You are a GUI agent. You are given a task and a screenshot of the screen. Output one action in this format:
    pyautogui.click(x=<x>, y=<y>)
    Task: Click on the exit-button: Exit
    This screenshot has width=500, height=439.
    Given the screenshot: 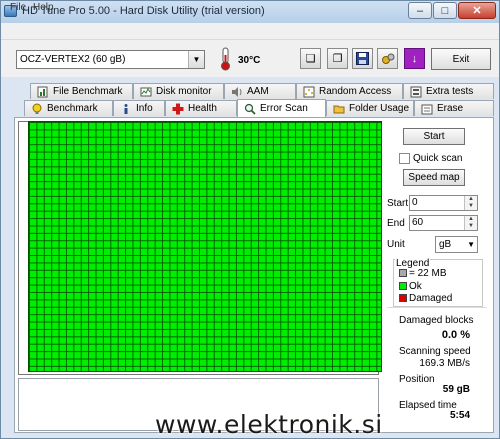 What is the action you would take?
    pyautogui.click(x=461, y=59)
    